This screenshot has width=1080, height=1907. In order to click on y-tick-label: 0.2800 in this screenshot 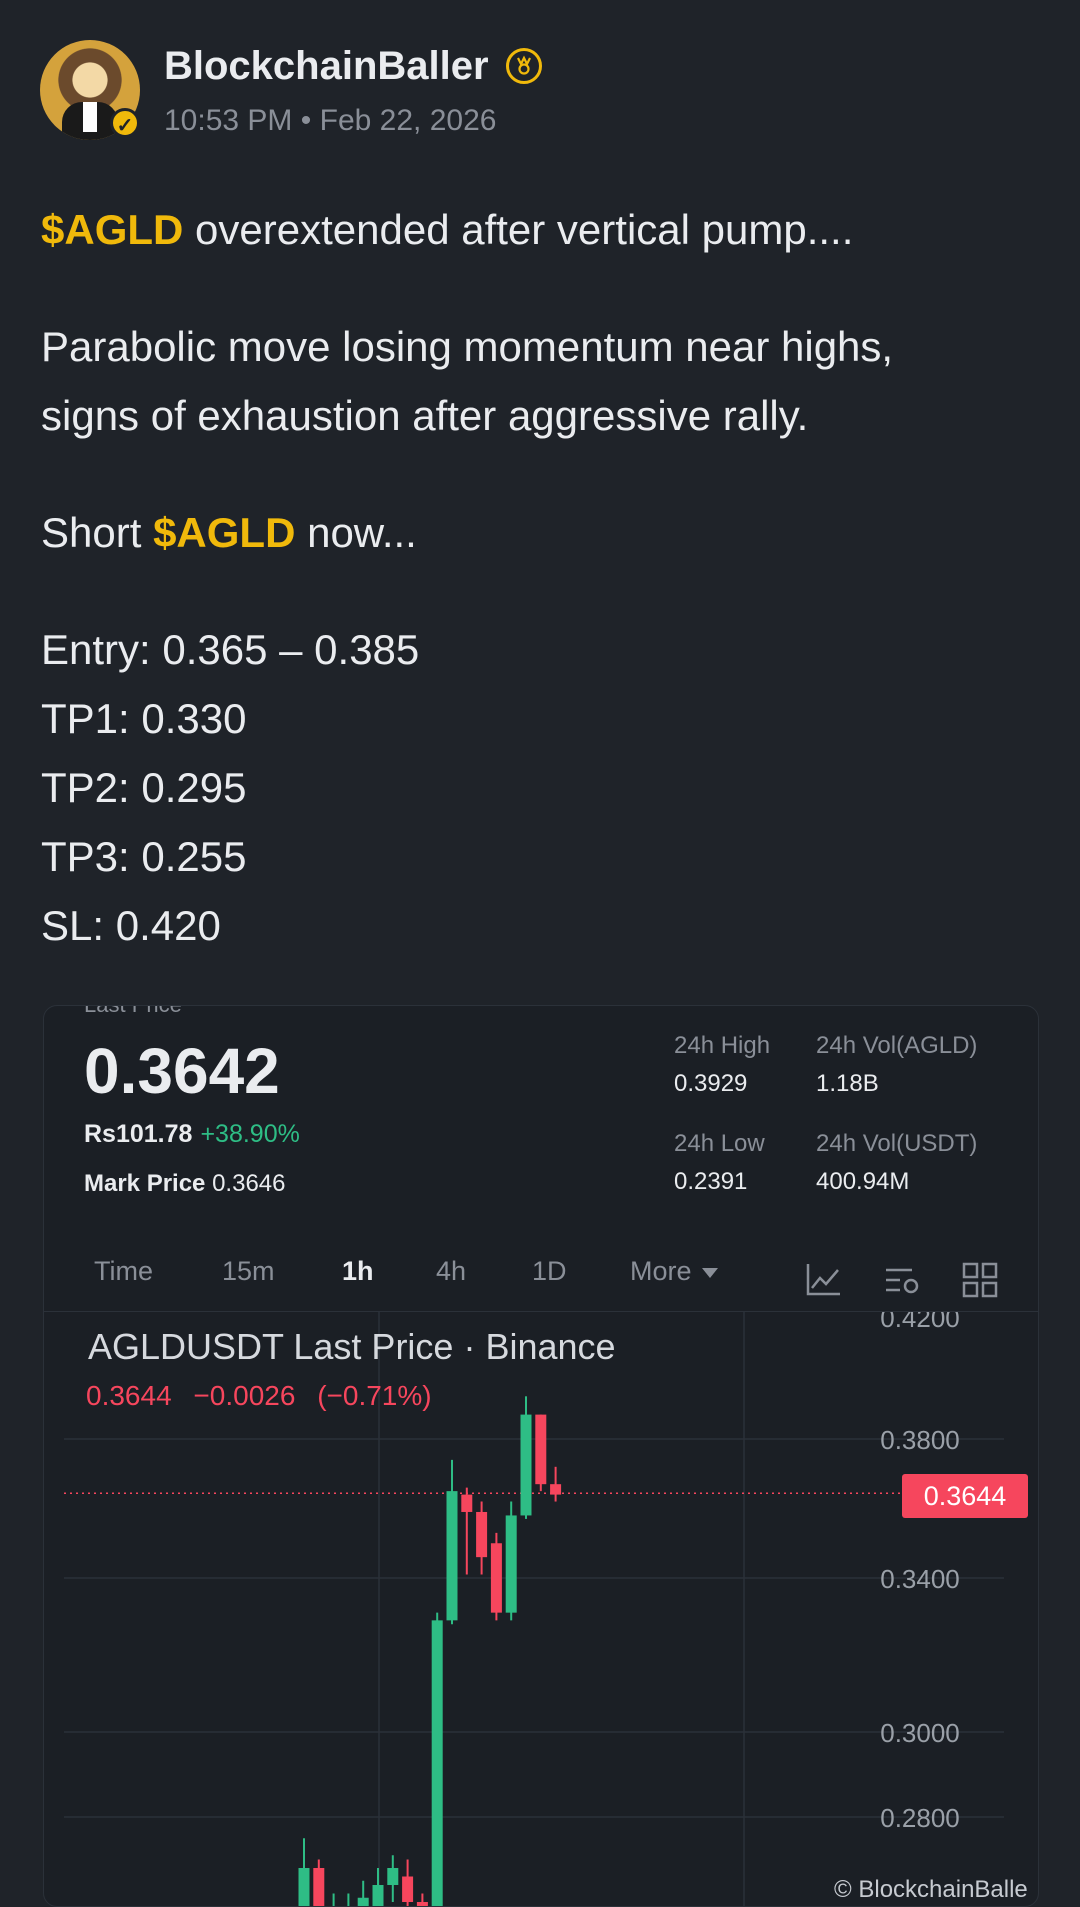, I will do `click(920, 1818)`.